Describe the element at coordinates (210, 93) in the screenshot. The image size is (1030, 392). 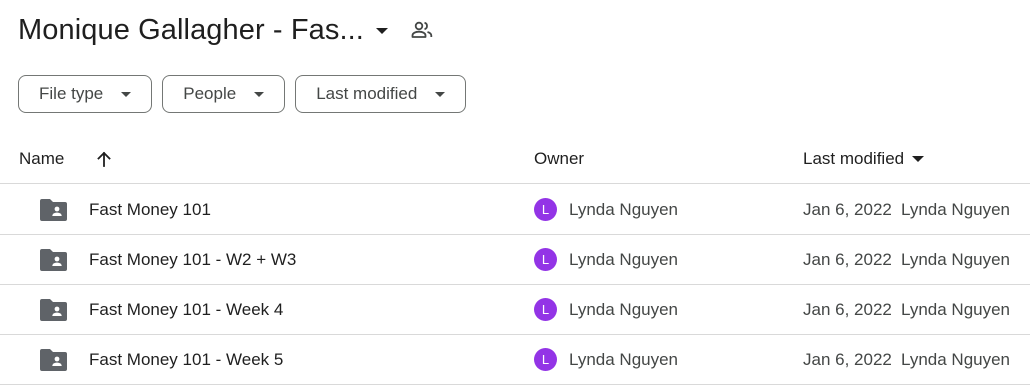
I see `chip-label: People` at that location.